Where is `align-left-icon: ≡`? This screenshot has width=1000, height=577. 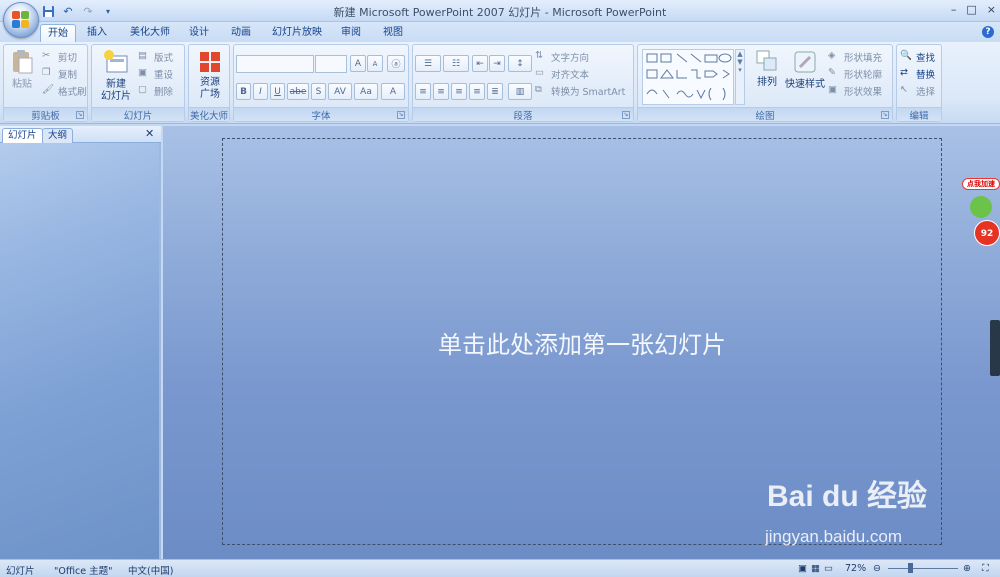 align-left-icon: ≡ is located at coordinates (423, 91).